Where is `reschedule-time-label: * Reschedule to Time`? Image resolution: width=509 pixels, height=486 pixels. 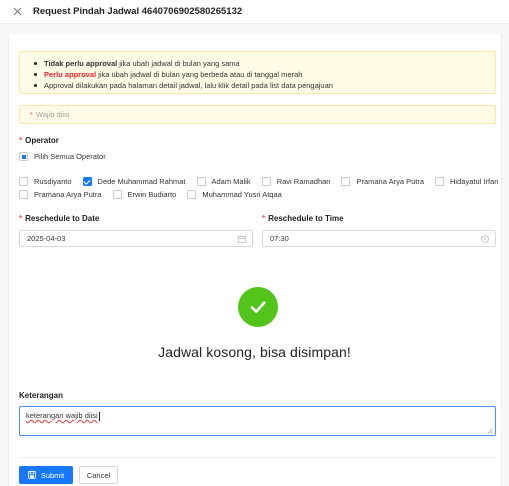 reschedule-time-label: * Reschedule to Time is located at coordinates (303, 218).